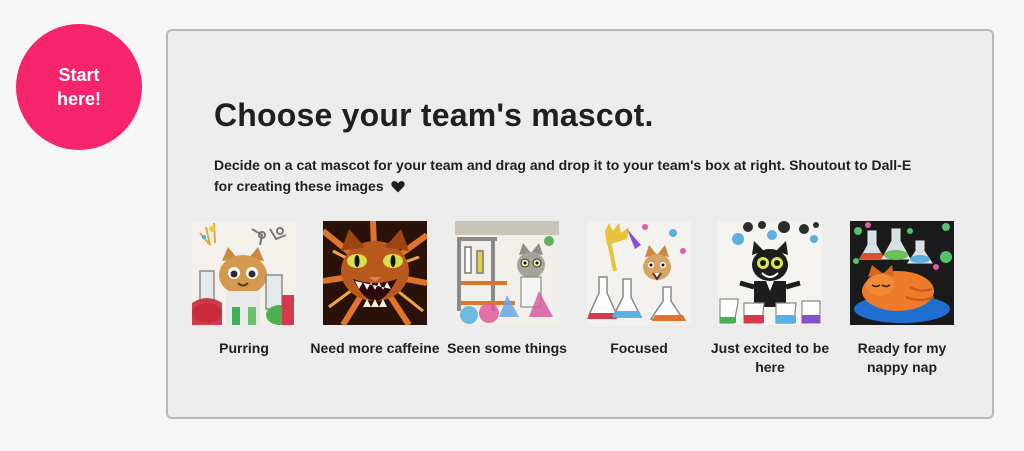 This screenshot has height=451, width=1024. What do you see at coordinates (397, 187) in the screenshot?
I see `heart-icon` at bounding box center [397, 187].